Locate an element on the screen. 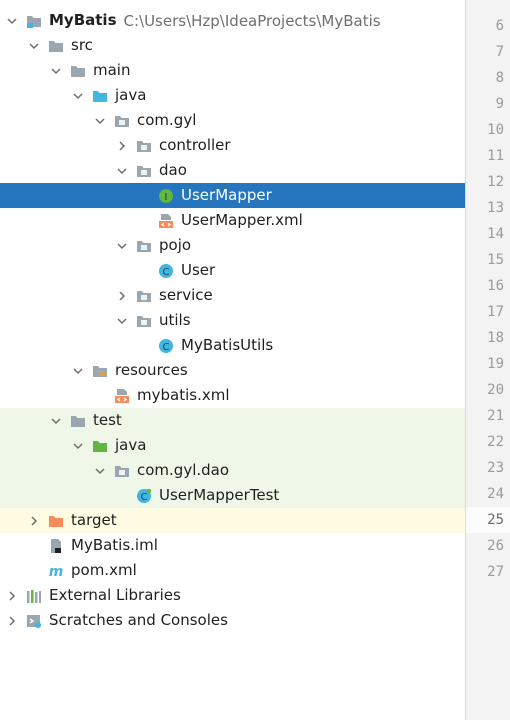 This screenshot has width=510, height=720. tree-node-label: mybatis.xml is located at coordinates (183, 395).